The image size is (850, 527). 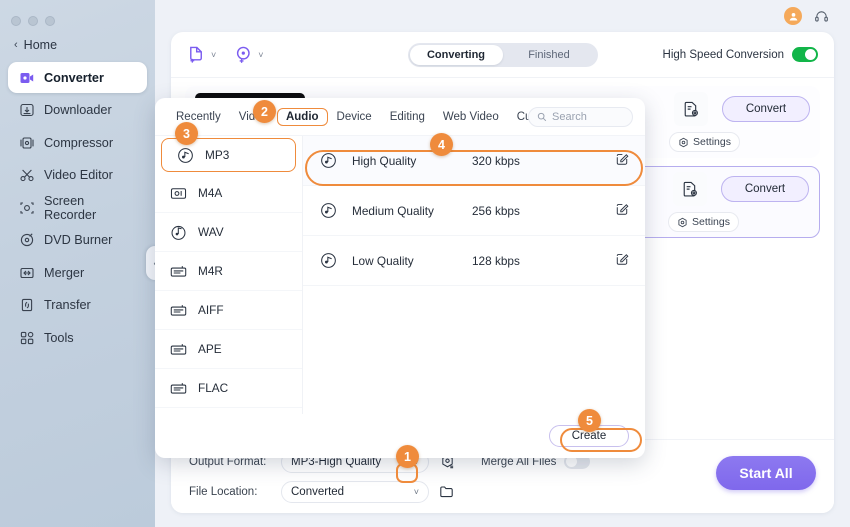 I want to click on status-tabs: Converting Finished, so click(x=502, y=54).